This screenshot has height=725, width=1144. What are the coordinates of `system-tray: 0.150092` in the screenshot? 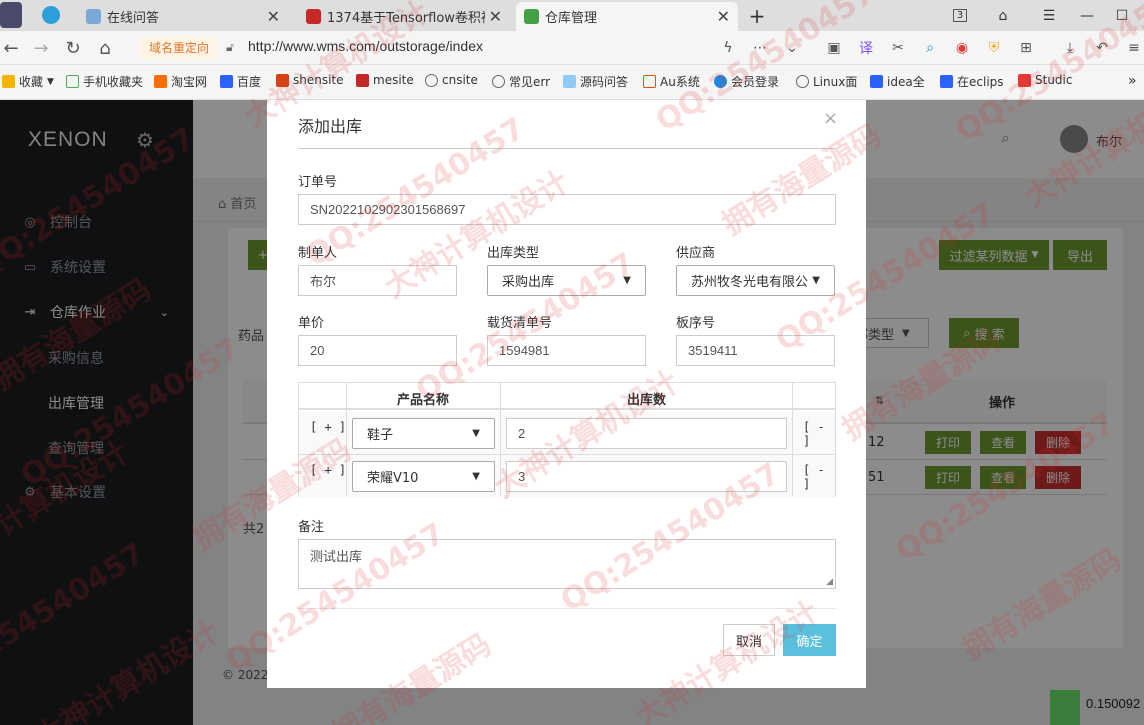 It's located at (1097, 707).